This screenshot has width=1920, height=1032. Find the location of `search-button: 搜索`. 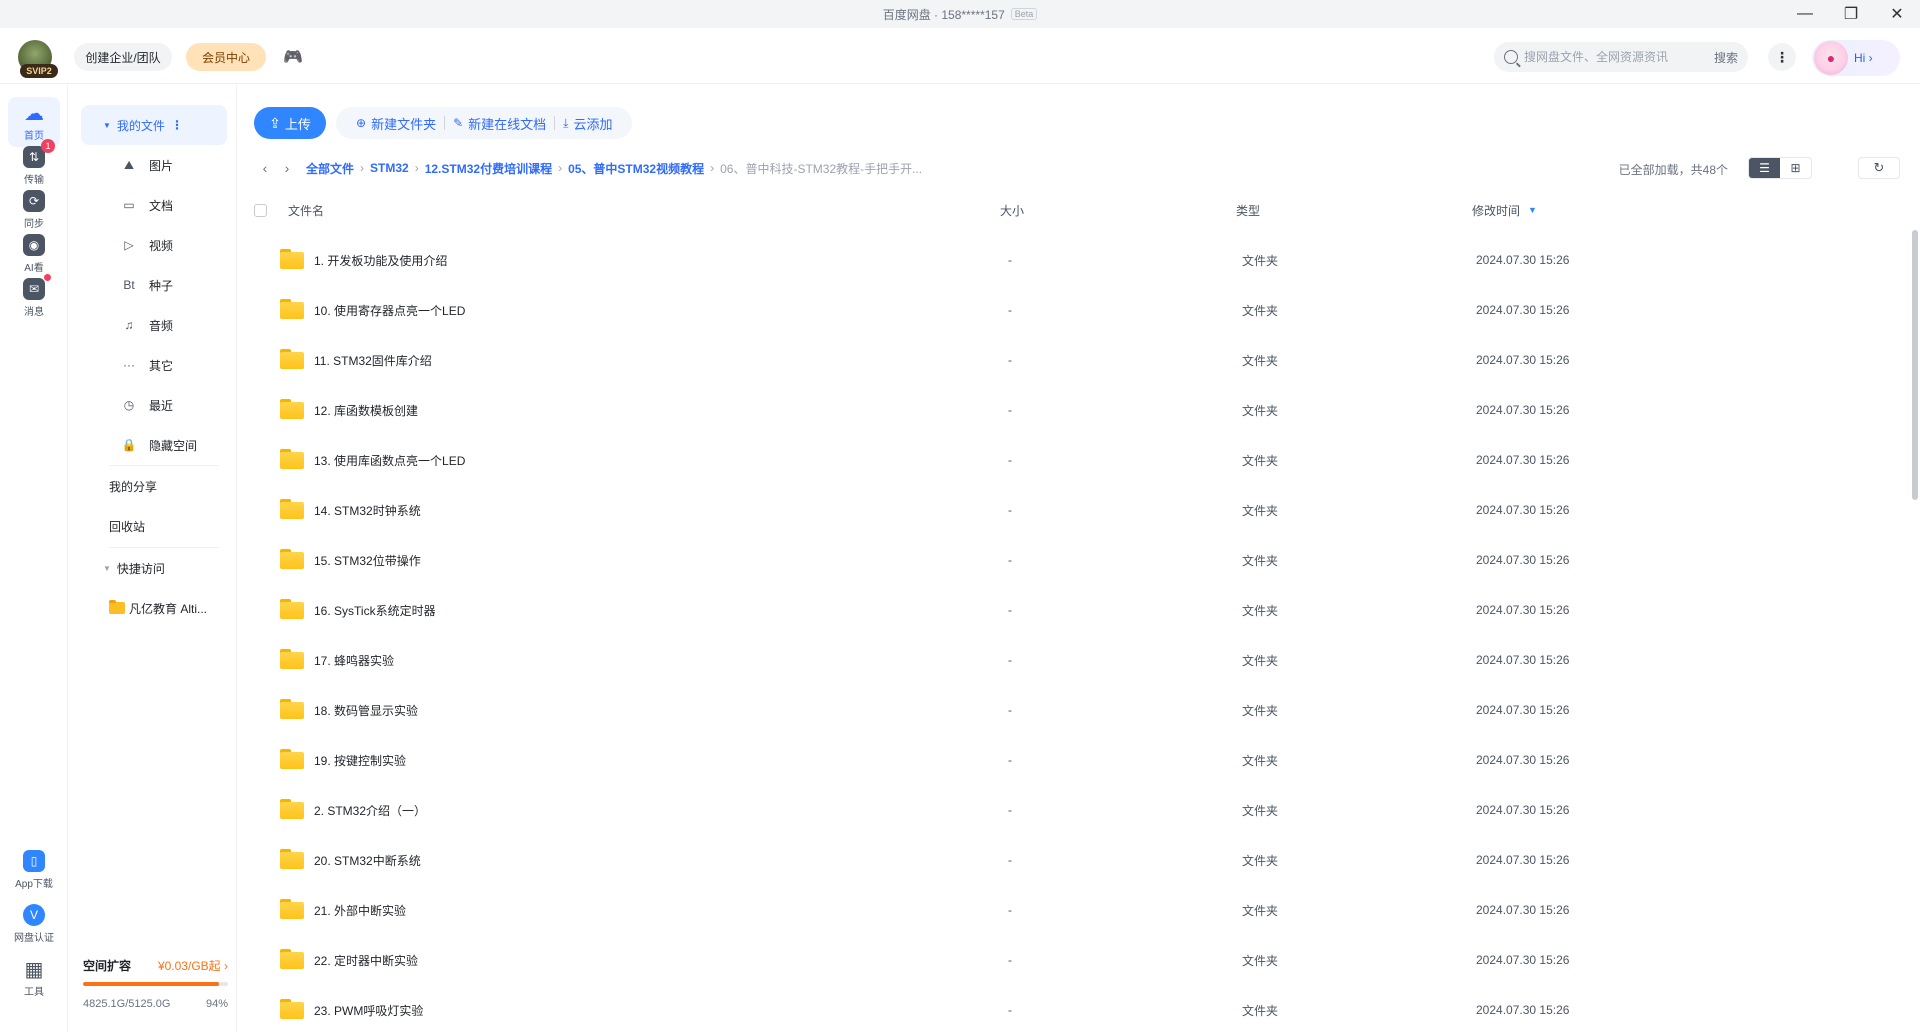

search-button: 搜索 is located at coordinates (1726, 57).